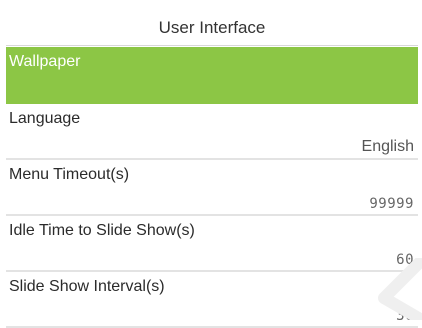  I want to click on menu-item-label: Wallpaper, so click(45, 61).